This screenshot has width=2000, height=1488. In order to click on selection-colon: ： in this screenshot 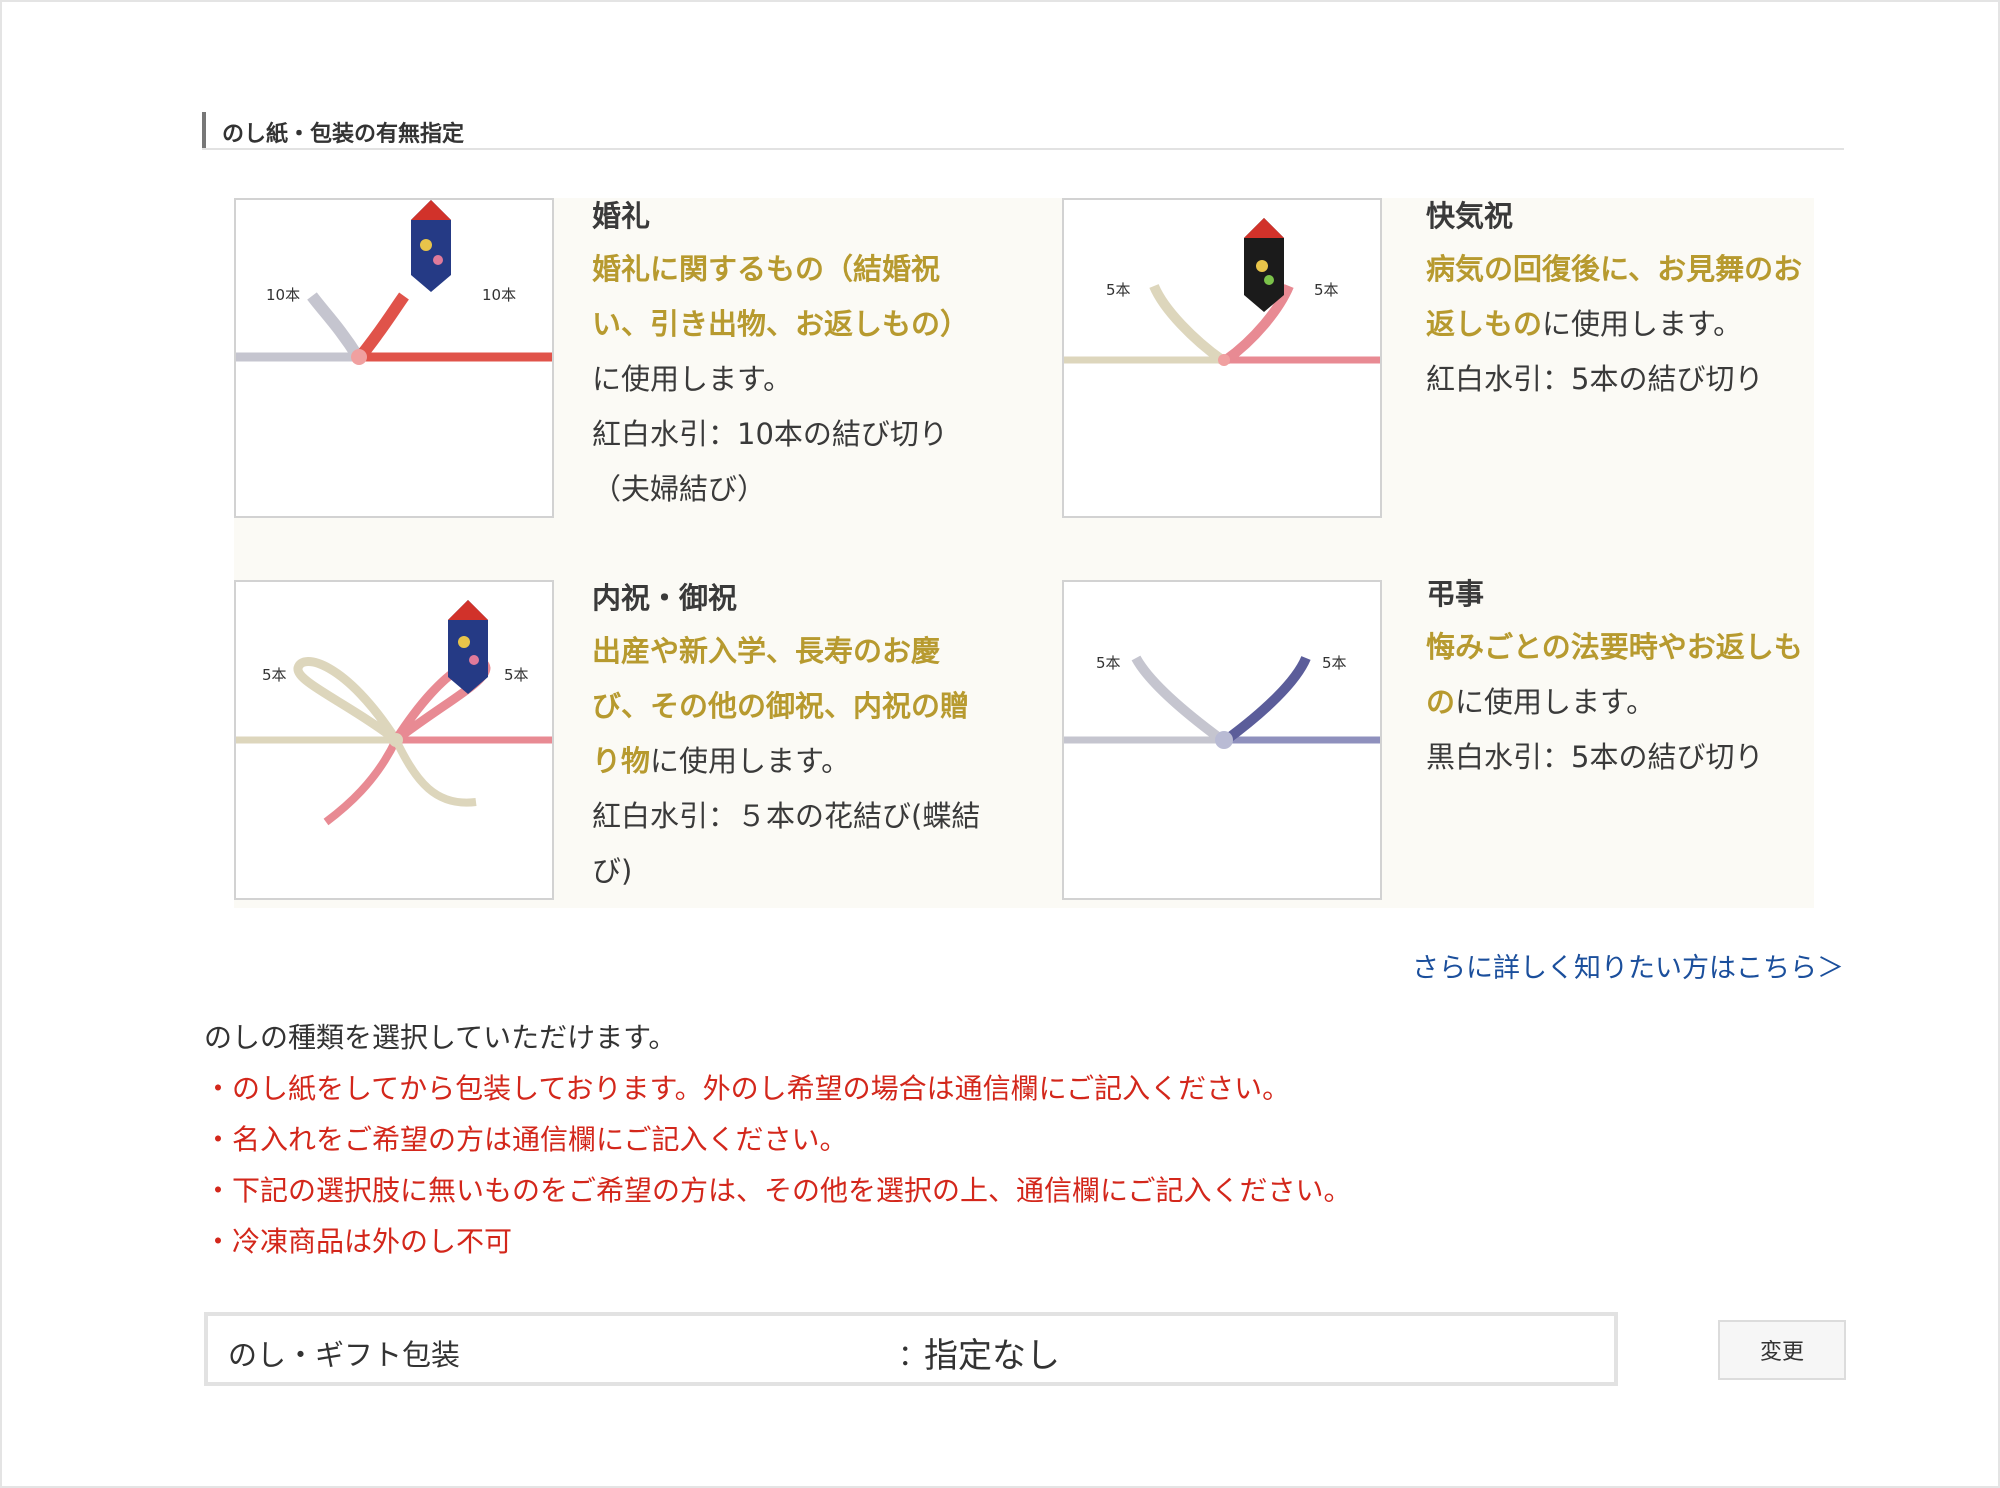, I will do `click(913, 1355)`.